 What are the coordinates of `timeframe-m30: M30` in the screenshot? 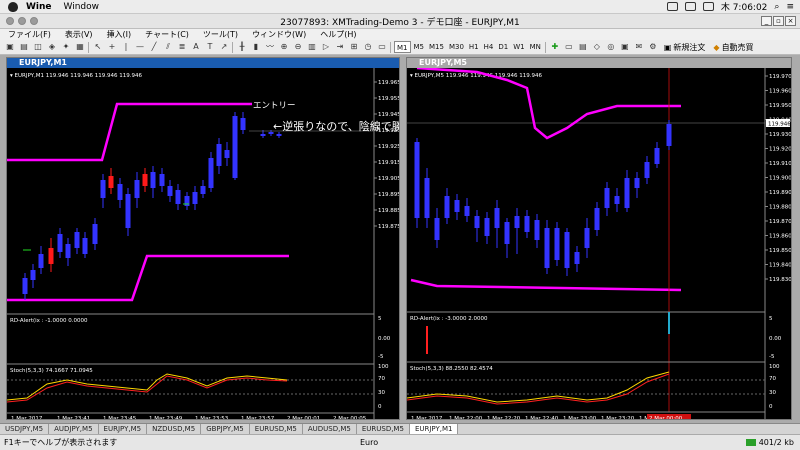 It's located at (456, 47).